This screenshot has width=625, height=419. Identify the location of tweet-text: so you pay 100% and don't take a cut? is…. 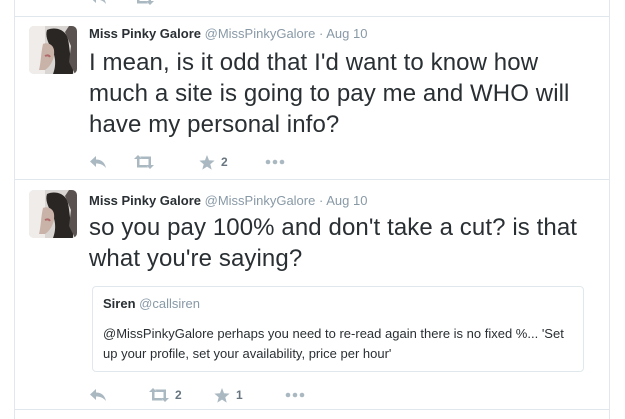
(333, 243).